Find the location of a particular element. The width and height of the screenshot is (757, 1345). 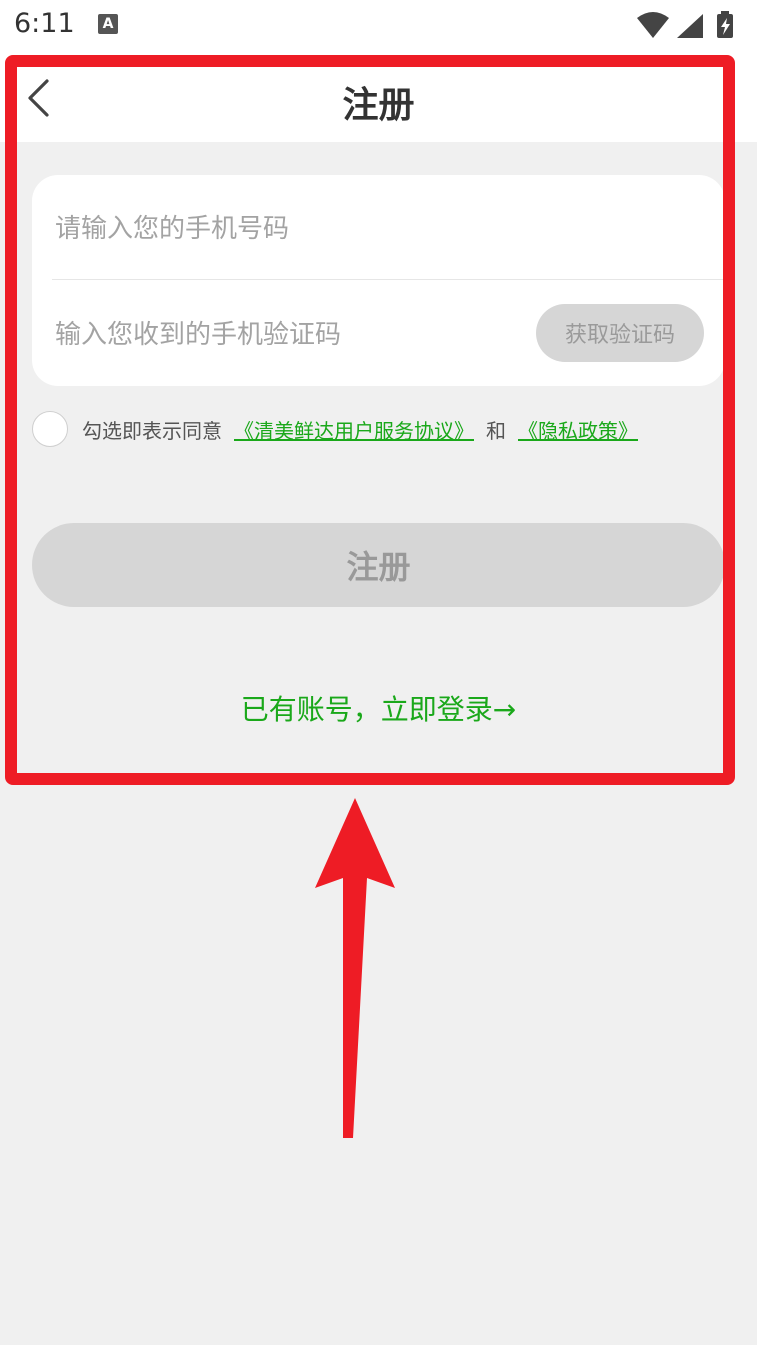

agreement-checkbox is located at coordinates (50, 429).